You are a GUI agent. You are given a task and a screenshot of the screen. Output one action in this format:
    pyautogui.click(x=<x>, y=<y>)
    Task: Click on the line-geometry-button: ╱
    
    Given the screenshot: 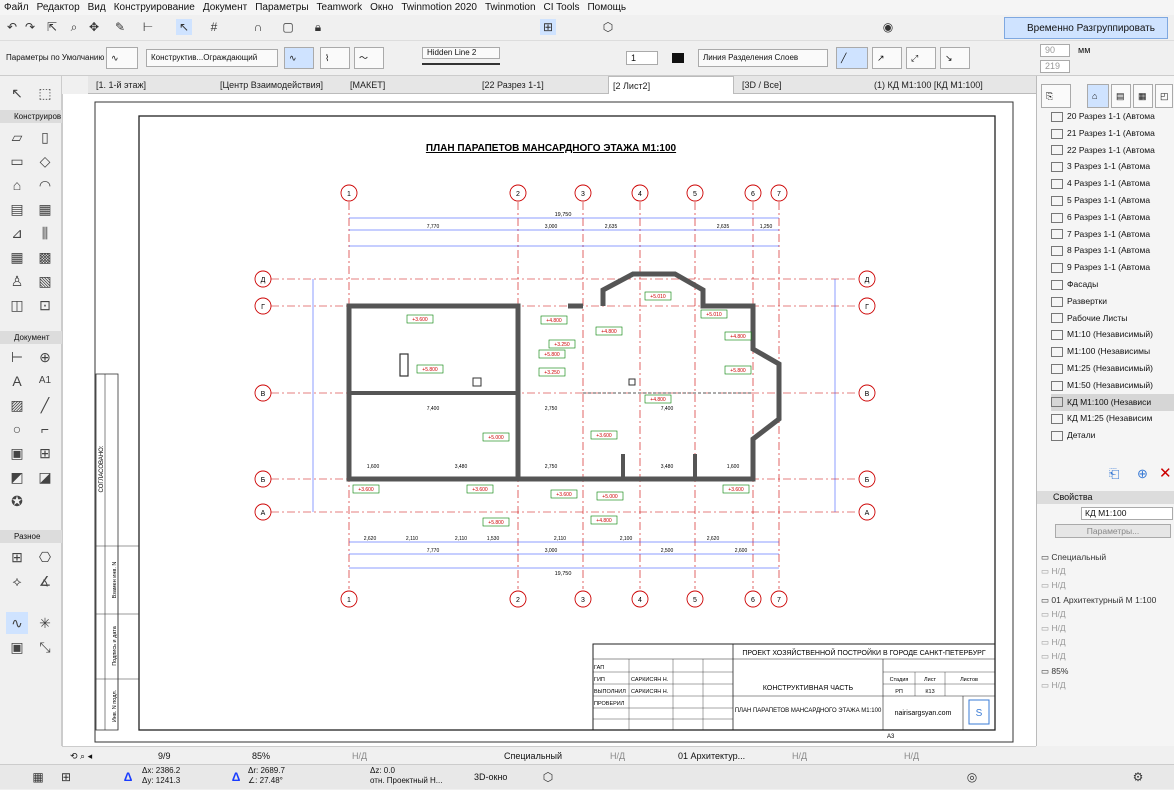 What is the action you would take?
    pyautogui.click(x=852, y=58)
    